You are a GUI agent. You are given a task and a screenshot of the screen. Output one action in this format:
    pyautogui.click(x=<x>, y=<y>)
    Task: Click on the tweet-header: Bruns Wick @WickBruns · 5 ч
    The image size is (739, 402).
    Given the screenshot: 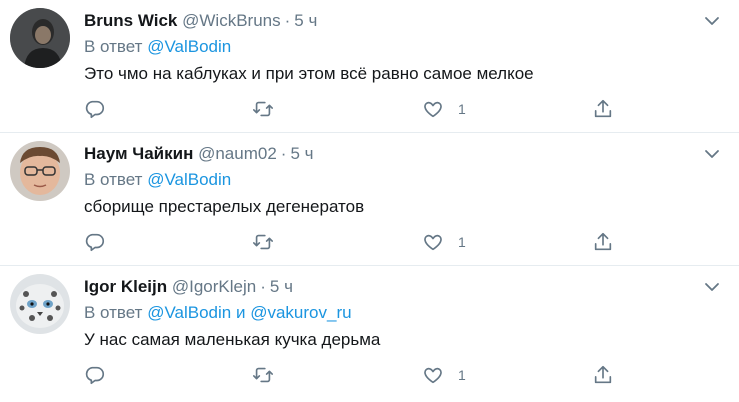 What is the action you would take?
    pyautogui.click(x=200, y=21)
    